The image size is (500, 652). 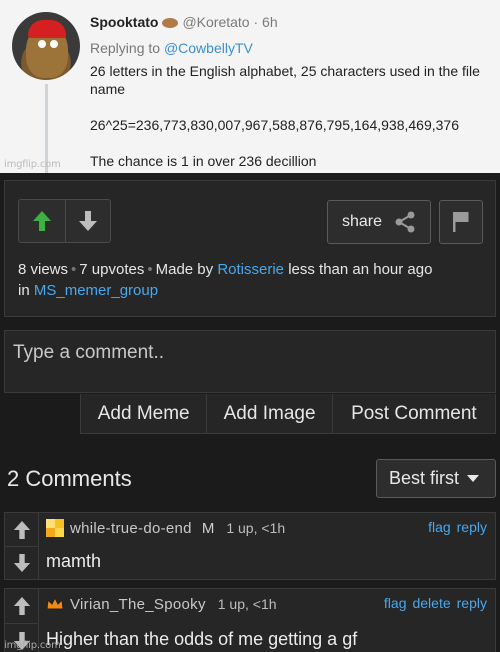 I want to click on add-image-button: Add Image, so click(x=268, y=413).